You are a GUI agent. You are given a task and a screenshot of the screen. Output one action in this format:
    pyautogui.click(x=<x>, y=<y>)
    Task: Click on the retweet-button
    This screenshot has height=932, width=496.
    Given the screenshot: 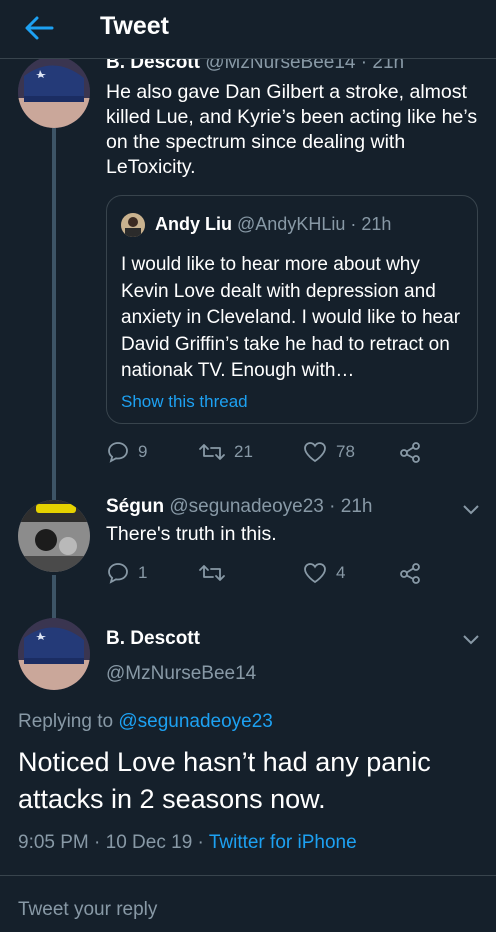 What is the action you would take?
    pyautogui.click(x=216, y=573)
    